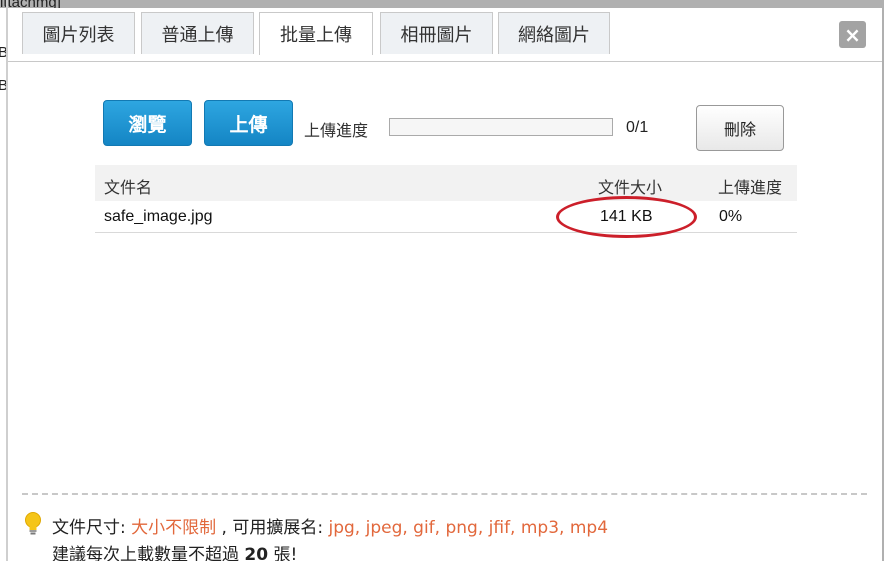  Describe the element at coordinates (442, 4) in the screenshot. I see `background-overlay` at that location.